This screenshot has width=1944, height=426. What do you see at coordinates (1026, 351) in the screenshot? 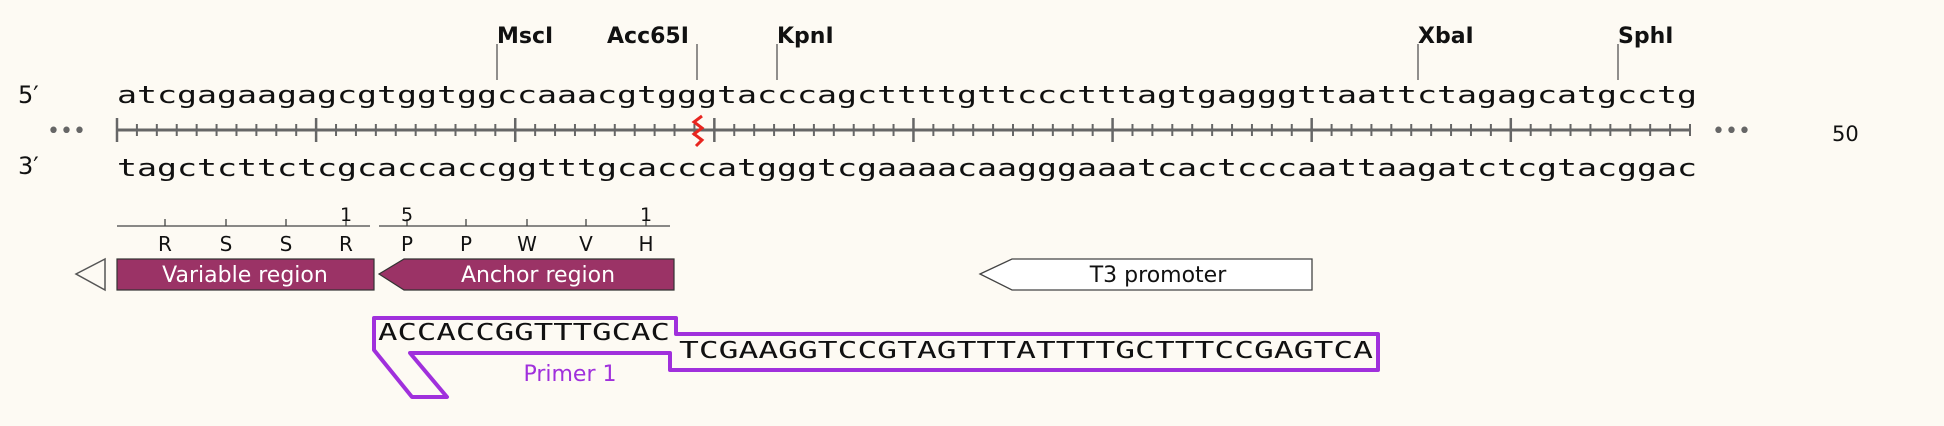
I see `primer-sequence-part2: TCGAAGGTCCGTAGTTTATTTTGCTTTCCGAGTCA` at bounding box center [1026, 351].